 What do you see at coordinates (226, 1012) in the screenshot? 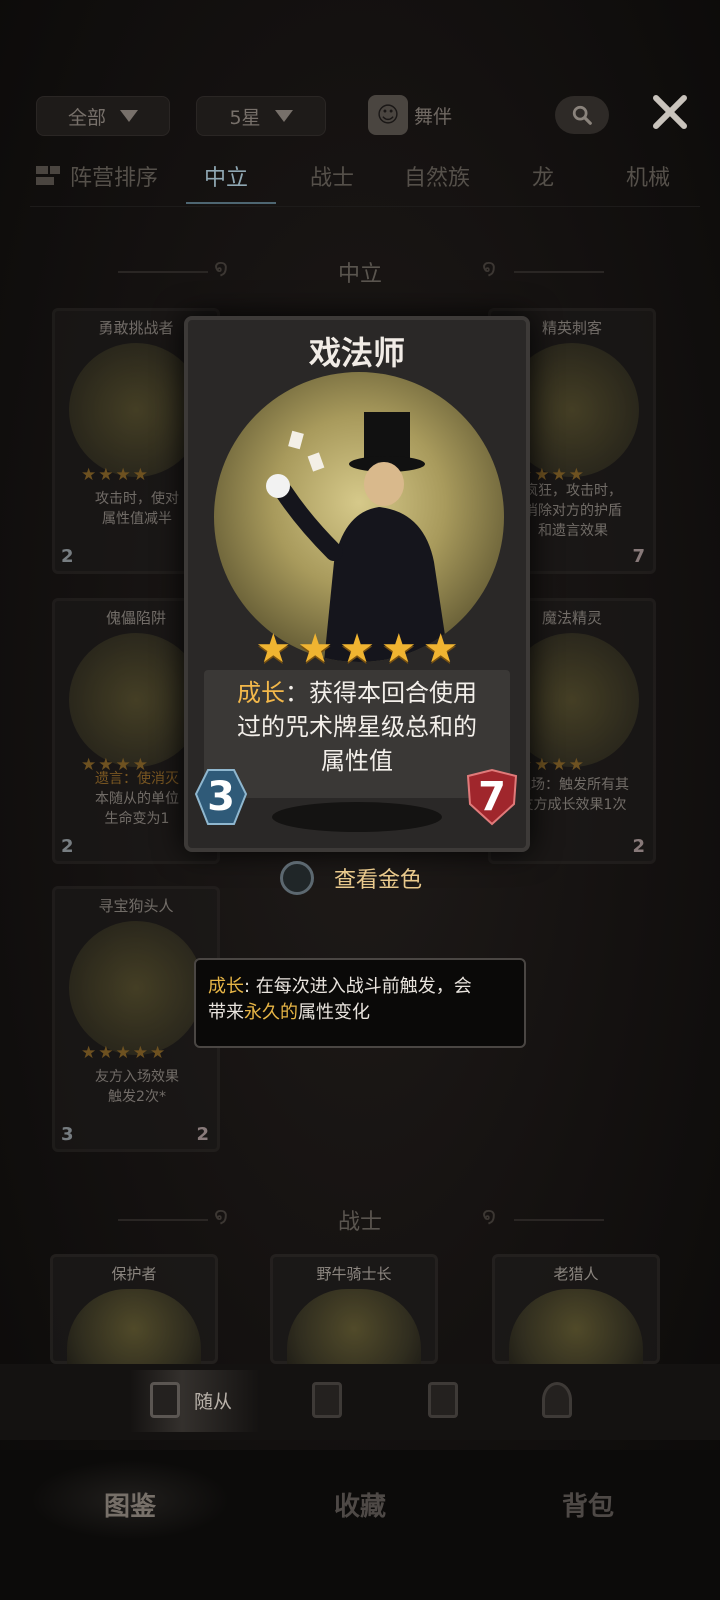
I see `tooltip-text: 带来` at bounding box center [226, 1012].